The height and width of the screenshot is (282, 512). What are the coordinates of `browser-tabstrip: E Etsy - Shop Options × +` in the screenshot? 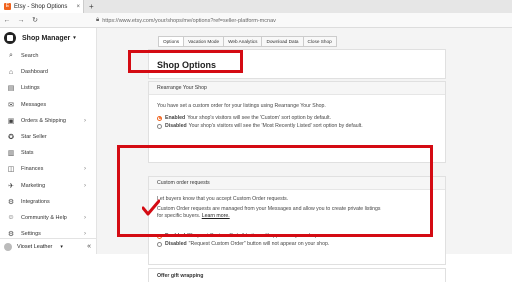 It's located at (256, 6).